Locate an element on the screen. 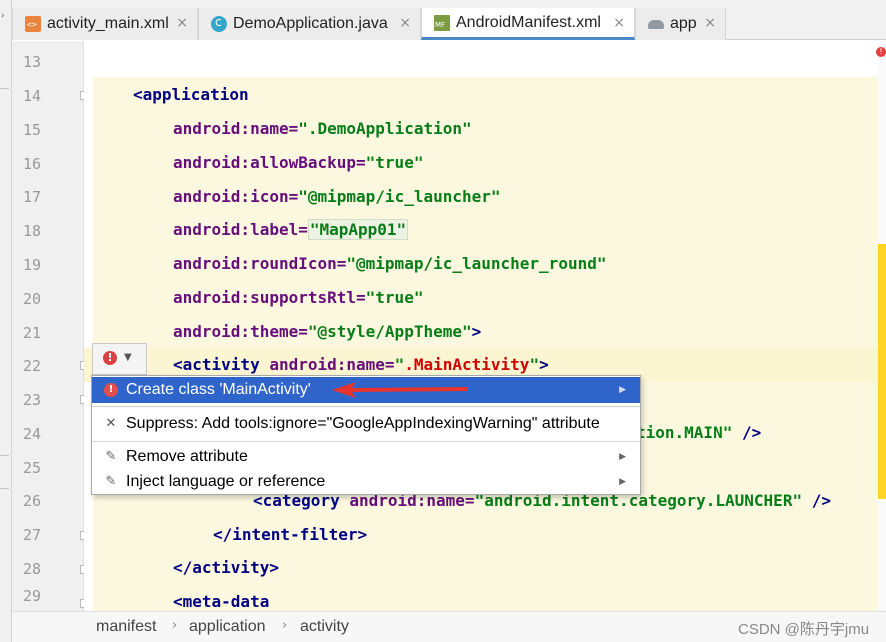 The height and width of the screenshot is (642, 886). tab-activity-main-xml: activity_main.xml × is located at coordinates (105, 24).